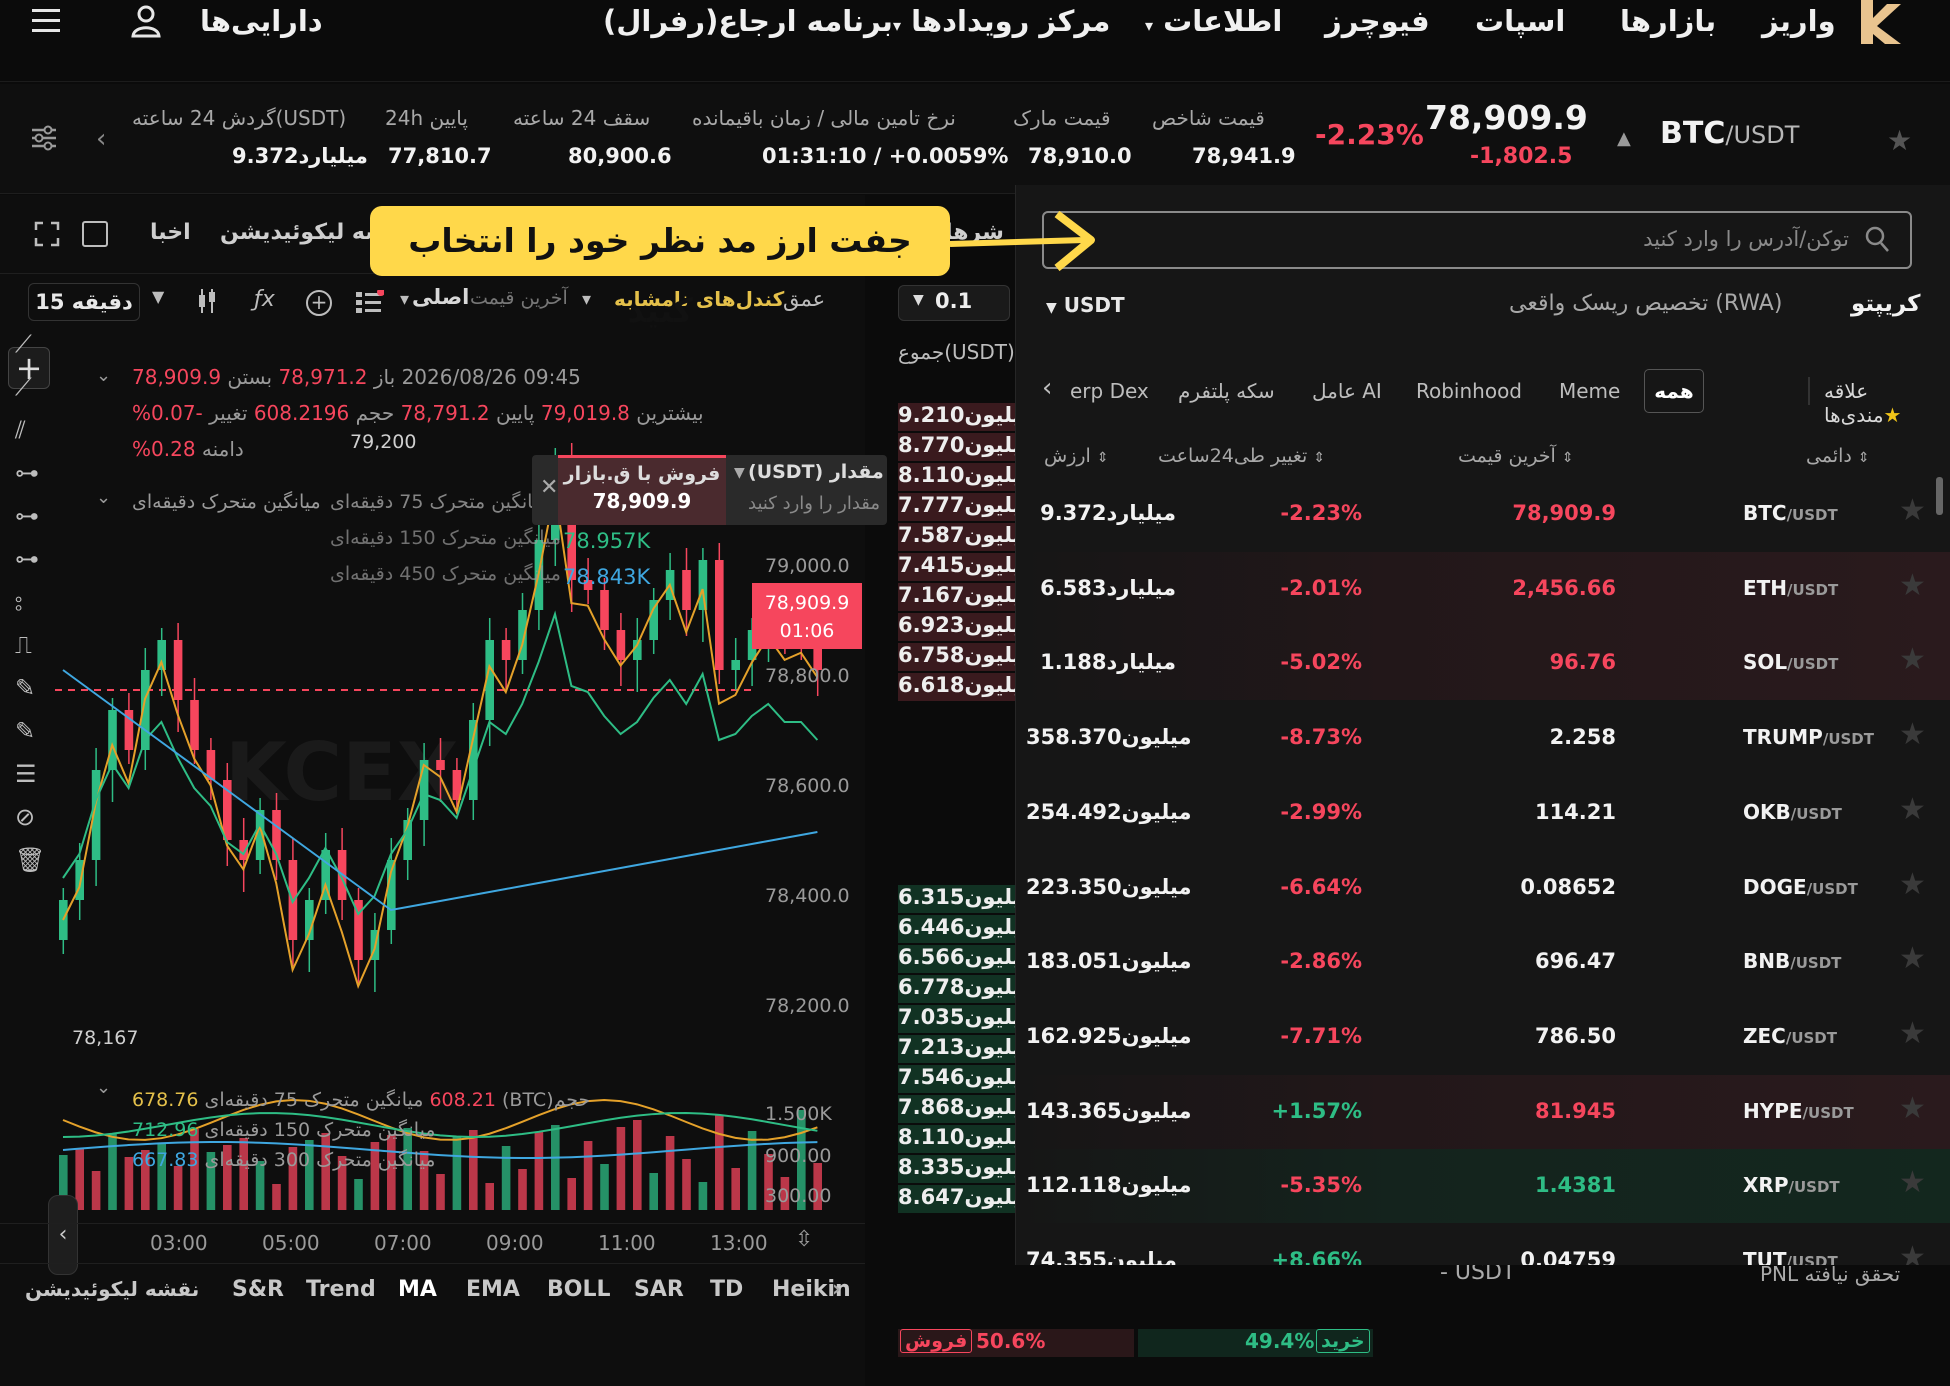 This screenshot has height=1386, width=1950. I want to click on filter-platform-coin: سکه پلتفرم, so click(1226, 391).